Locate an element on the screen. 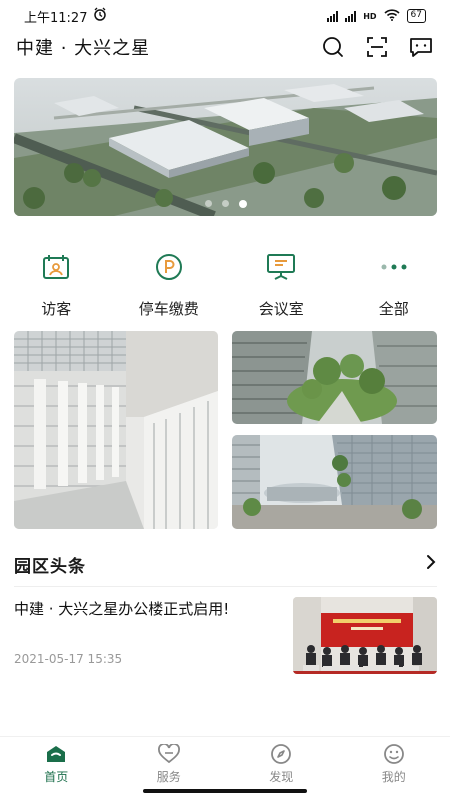 The image size is (450, 800). meeting-room-icon is located at coordinates (281, 267).